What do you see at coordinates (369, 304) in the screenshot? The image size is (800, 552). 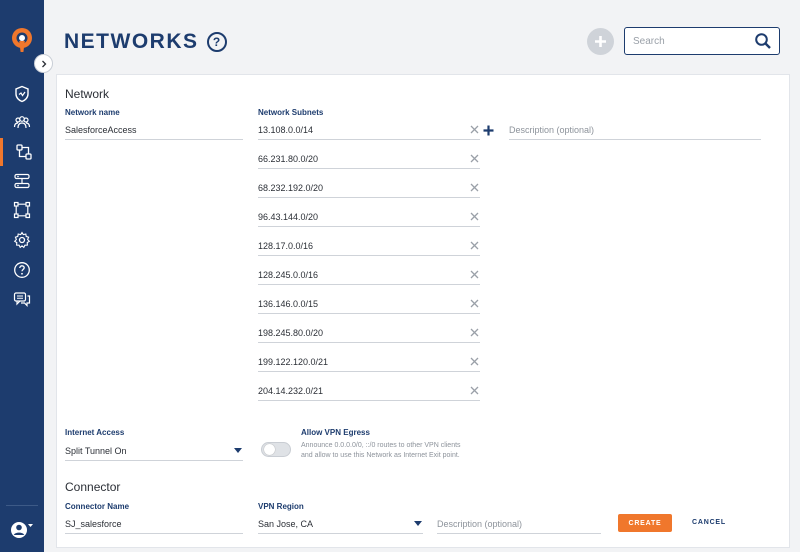 I see `subnet-input: 136.146.0.0/15` at bounding box center [369, 304].